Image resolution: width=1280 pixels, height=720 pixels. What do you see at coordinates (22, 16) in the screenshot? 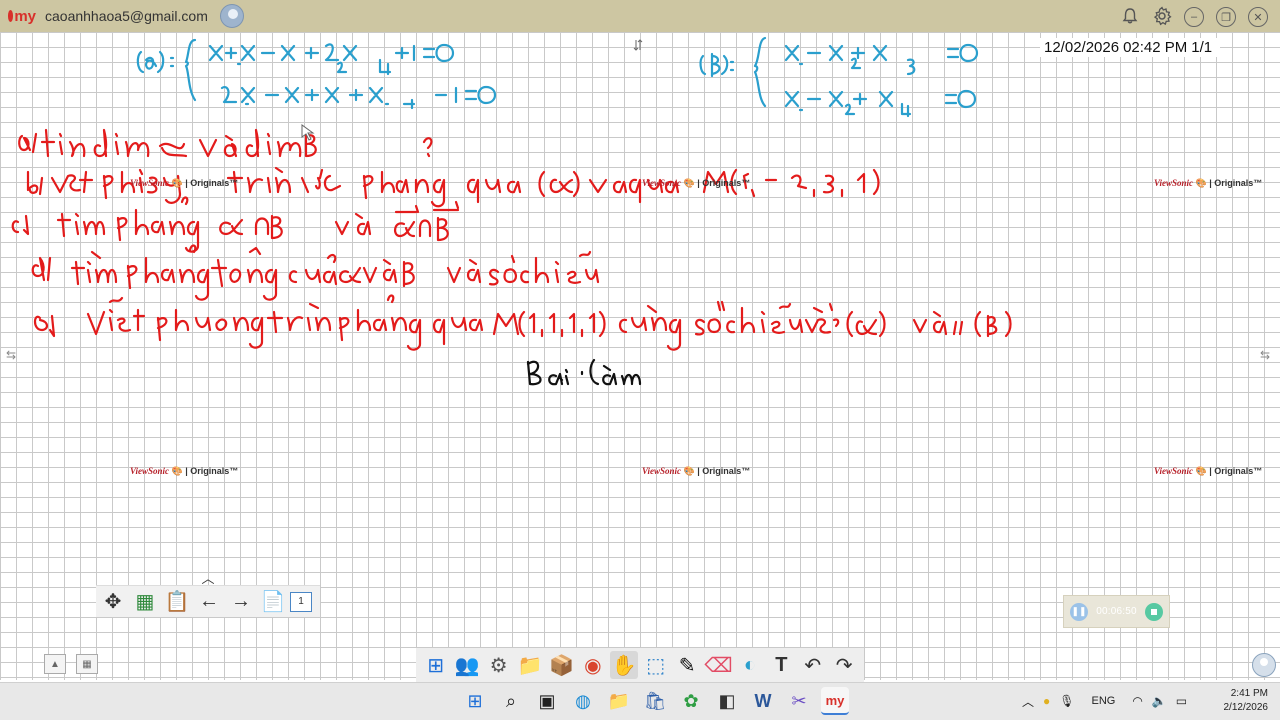
I see `app-logo: my` at bounding box center [22, 16].